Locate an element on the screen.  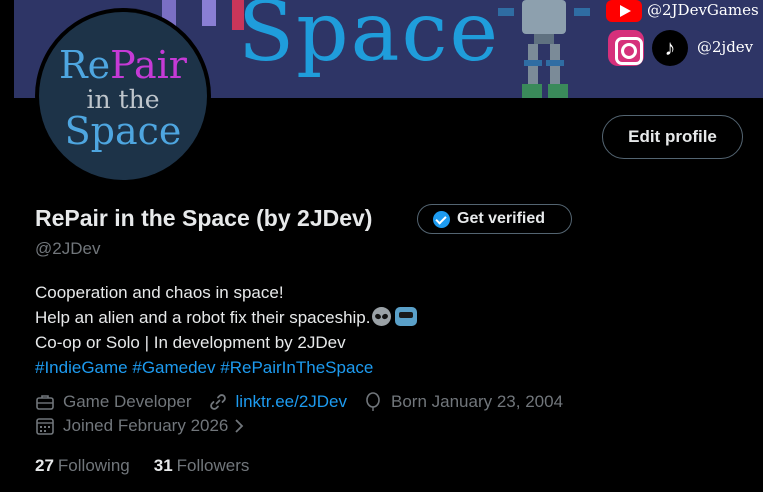
bio-line: Co-op or Solo | In development by 2JDev is located at coordinates (190, 342).